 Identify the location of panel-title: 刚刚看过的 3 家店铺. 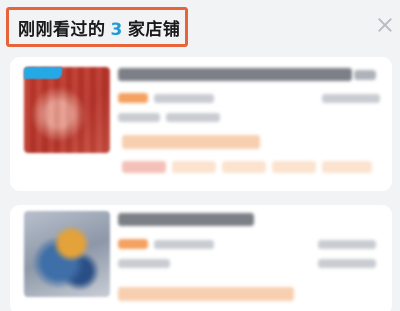
(99, 27).